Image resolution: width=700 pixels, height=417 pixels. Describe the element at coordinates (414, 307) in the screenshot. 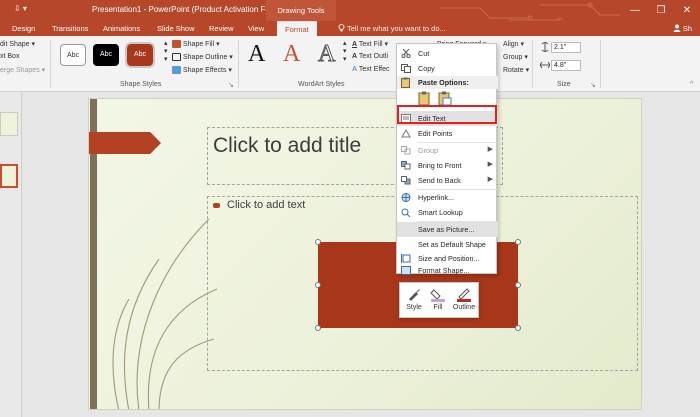

I see `style-label: Style` at that location.